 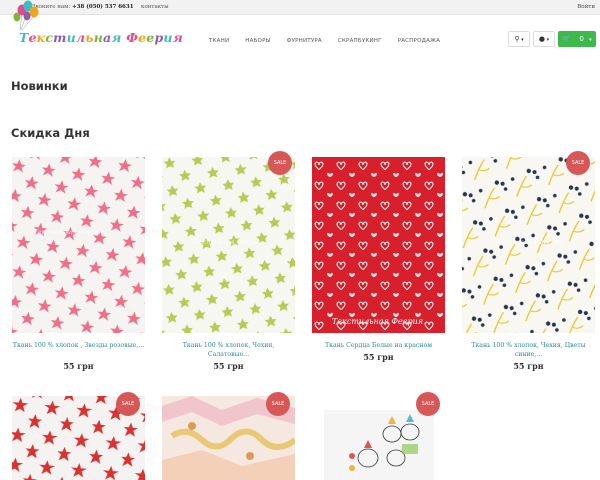 I want to click on shopping-cart-icon: 🛒, so click(x=567, y=39).